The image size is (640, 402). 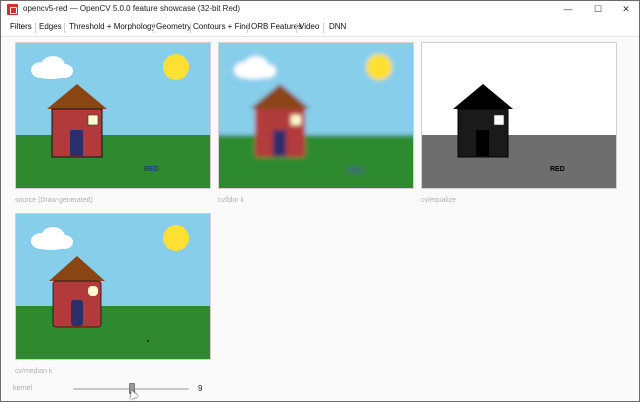 I want to click on image-median, so click(x=113, y=286).